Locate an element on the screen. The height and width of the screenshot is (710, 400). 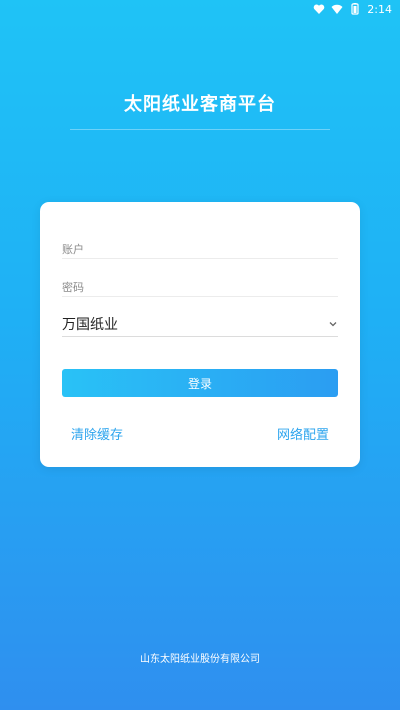
password-field is located at coordinates (200, 286).